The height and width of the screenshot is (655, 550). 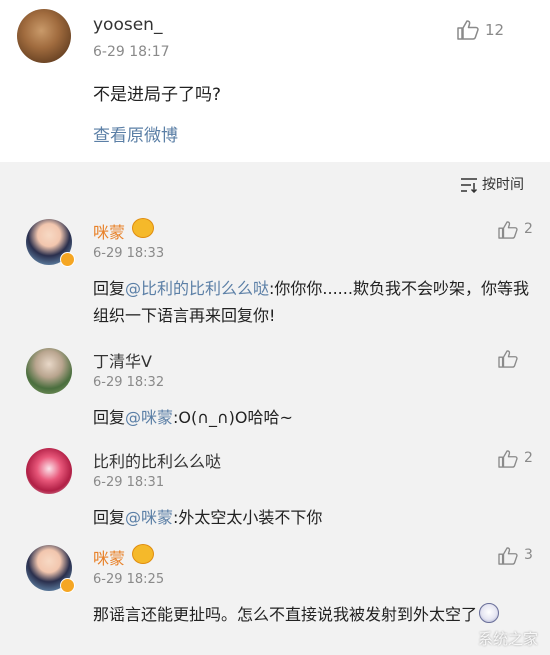 What do you see at coordinates (129, 482) in the screenshot?
I see `comment-time: 6-29 18:31` at bounding box center [129, 482].